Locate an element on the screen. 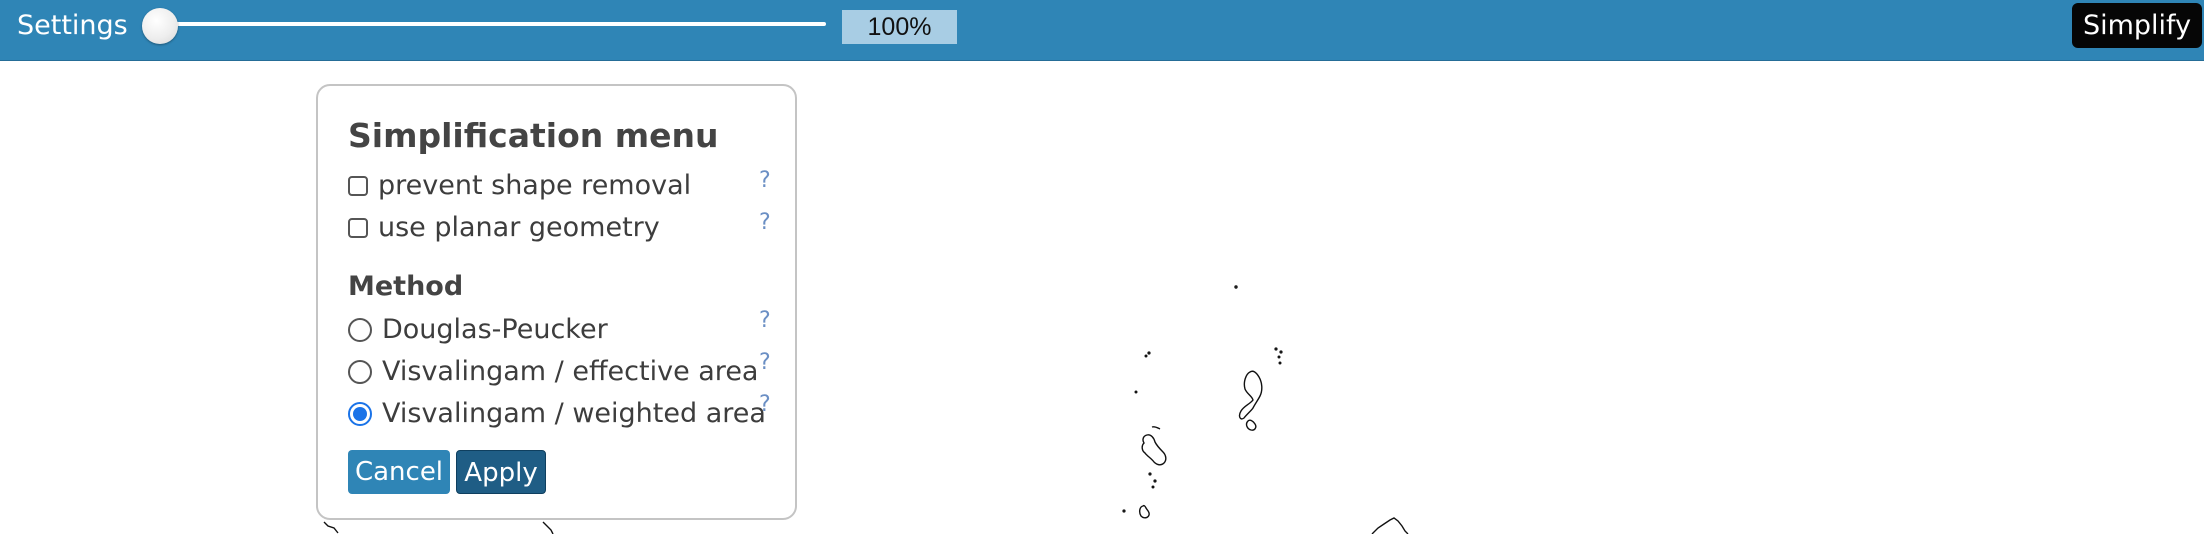  method-label: Douglas-Peucker is located at coordinates (495, 329).